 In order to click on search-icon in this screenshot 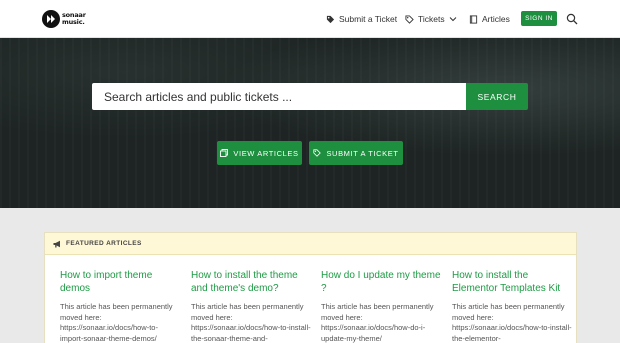, I will do `click(572, 19)`.